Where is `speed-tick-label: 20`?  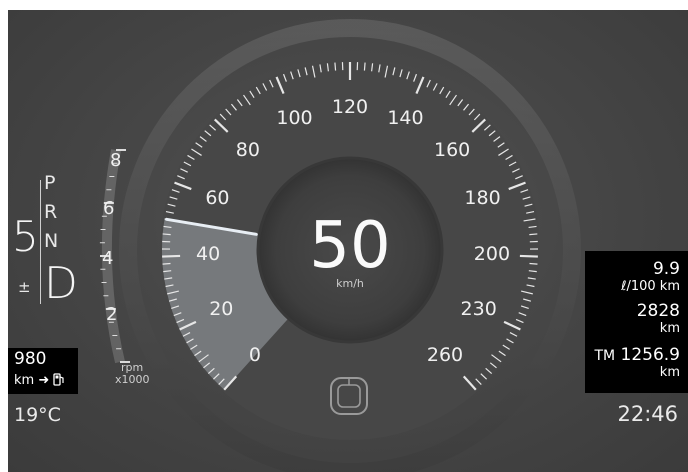
speed-tick-label: 20 is located at coordinates (221, 309).